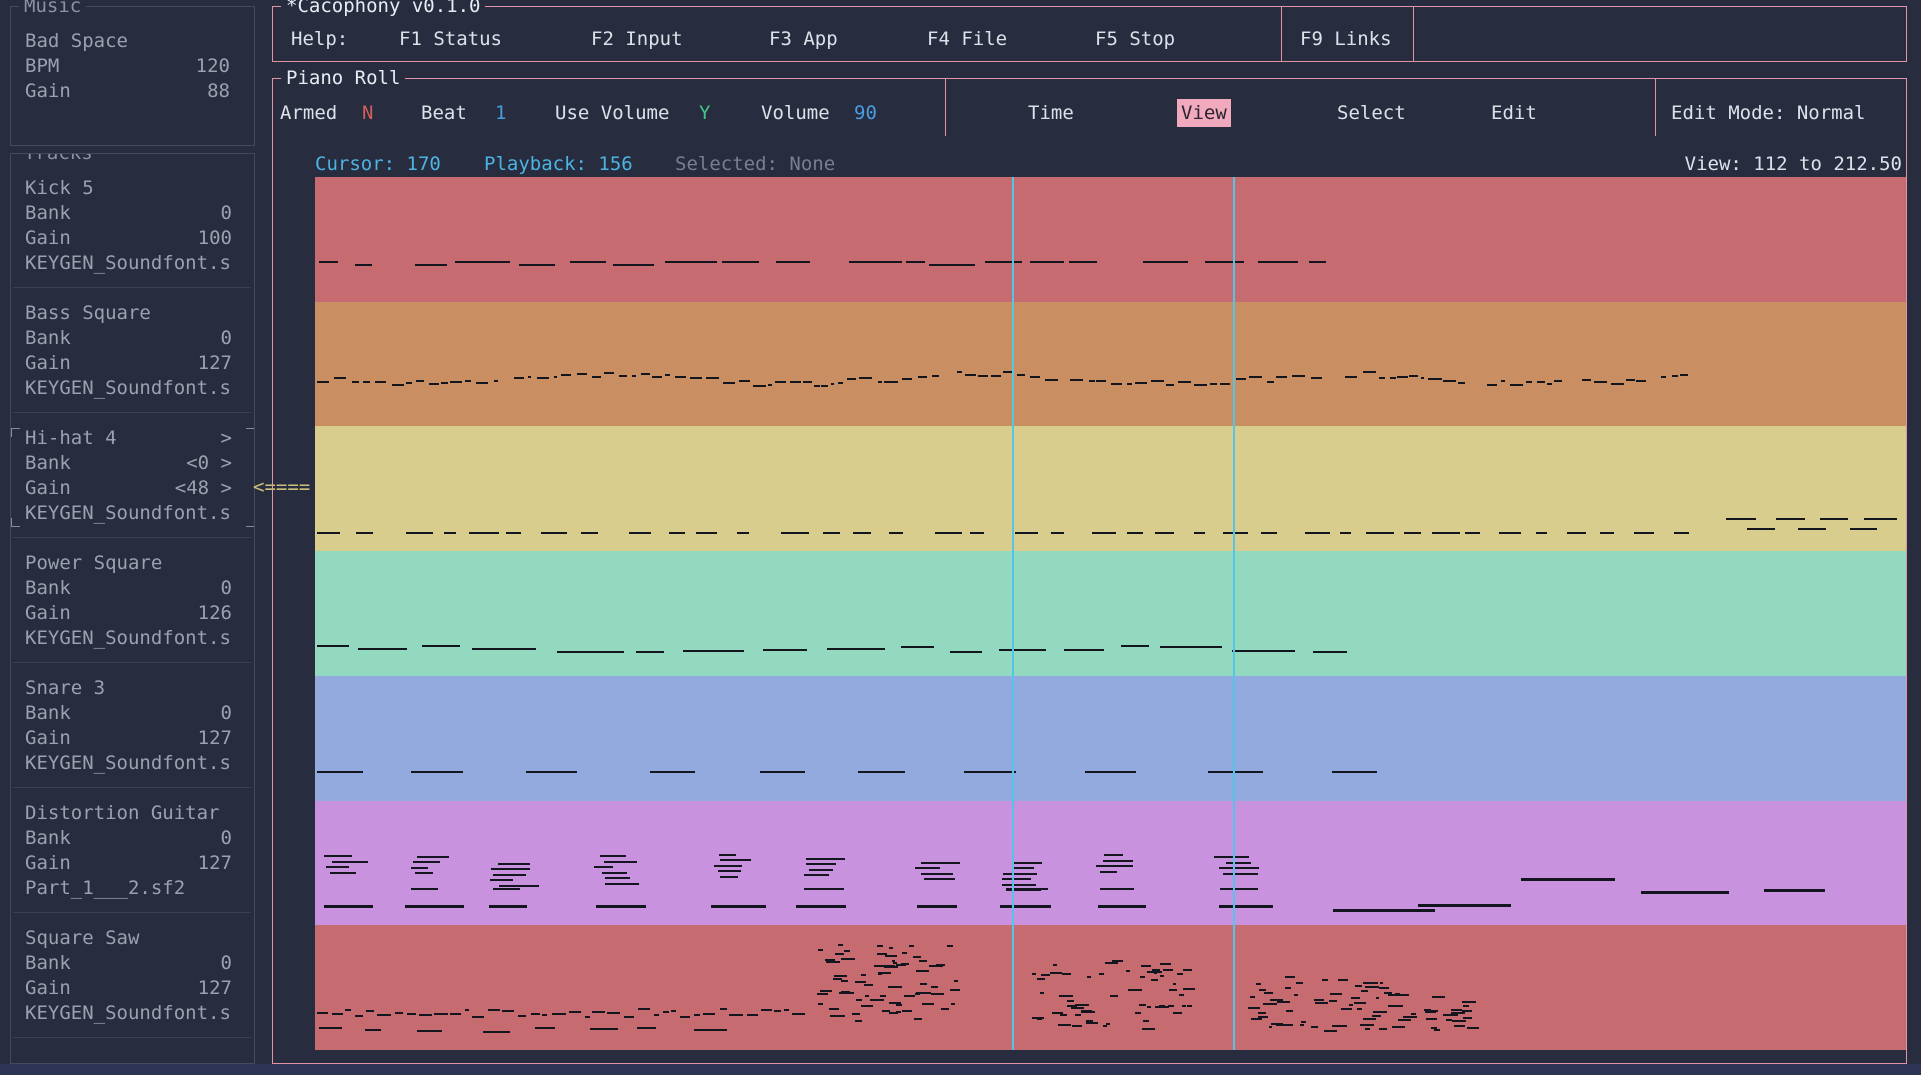 The height and width of the screenshot is (1075, 1921). Describe the element at coordinates (48, 91) in the screenshot. I see `music-gain-label: Gain` at that location.